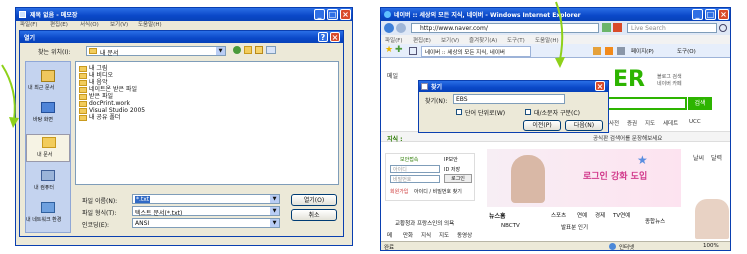 The width and height of the screenshot is (747, 254). What do you see at coordinates (483, 40) in the screenshot?
I see `menu-favorites: 즐겨찾기(A)` at bounding box center [483, 40].